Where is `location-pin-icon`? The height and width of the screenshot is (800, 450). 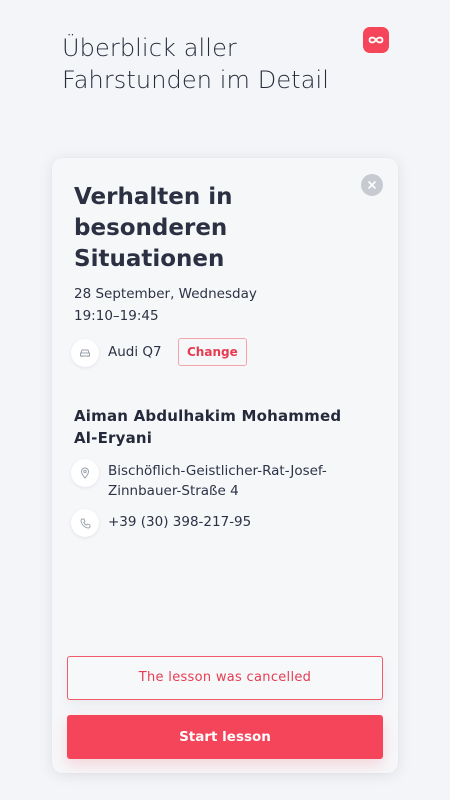
location-pin-icon is located at coordinates (85, 473).